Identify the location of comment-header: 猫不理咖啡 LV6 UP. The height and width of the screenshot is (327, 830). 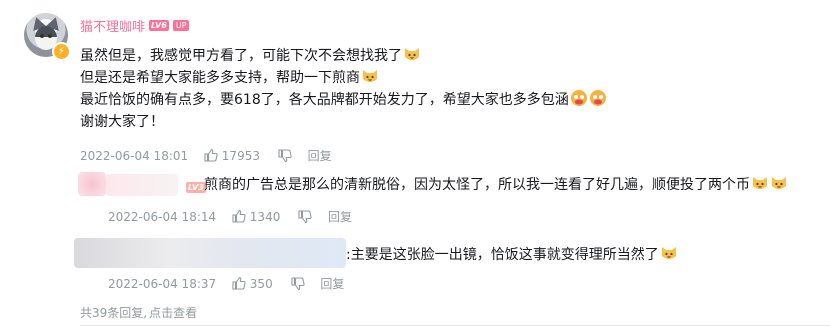
(135, 25).